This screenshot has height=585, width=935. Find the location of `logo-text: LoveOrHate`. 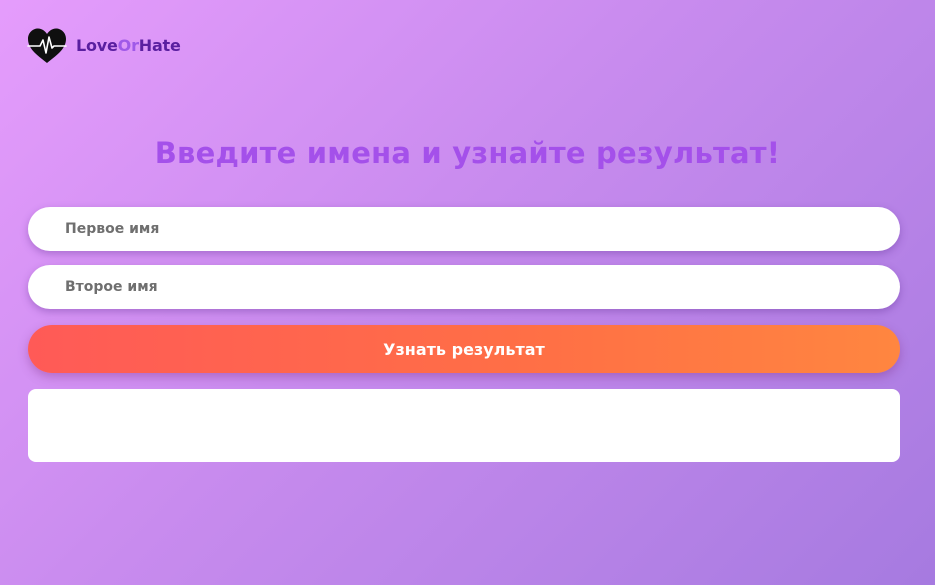

logo-text: LoveOrHate is located at coordinates (128, 46).